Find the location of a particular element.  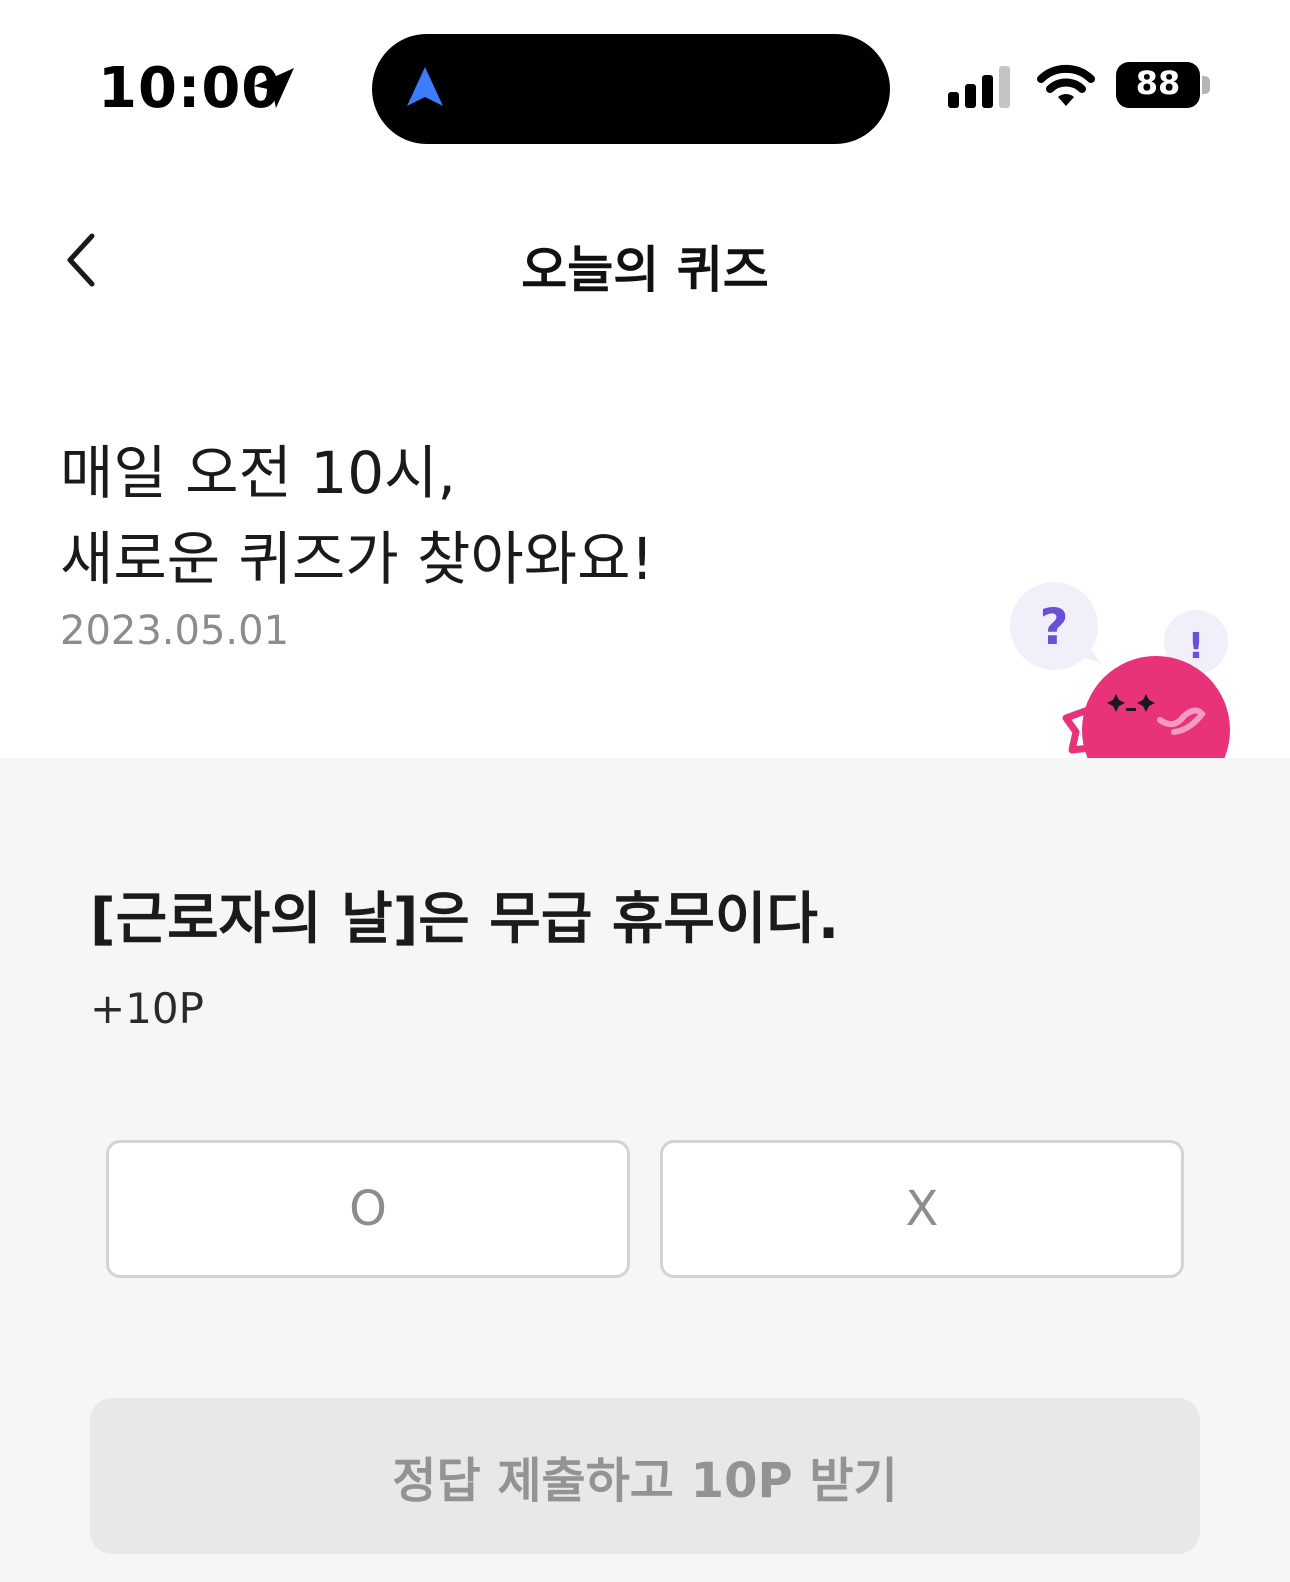

status-bar: 10:00 88 is located at coordinates (645, 80).